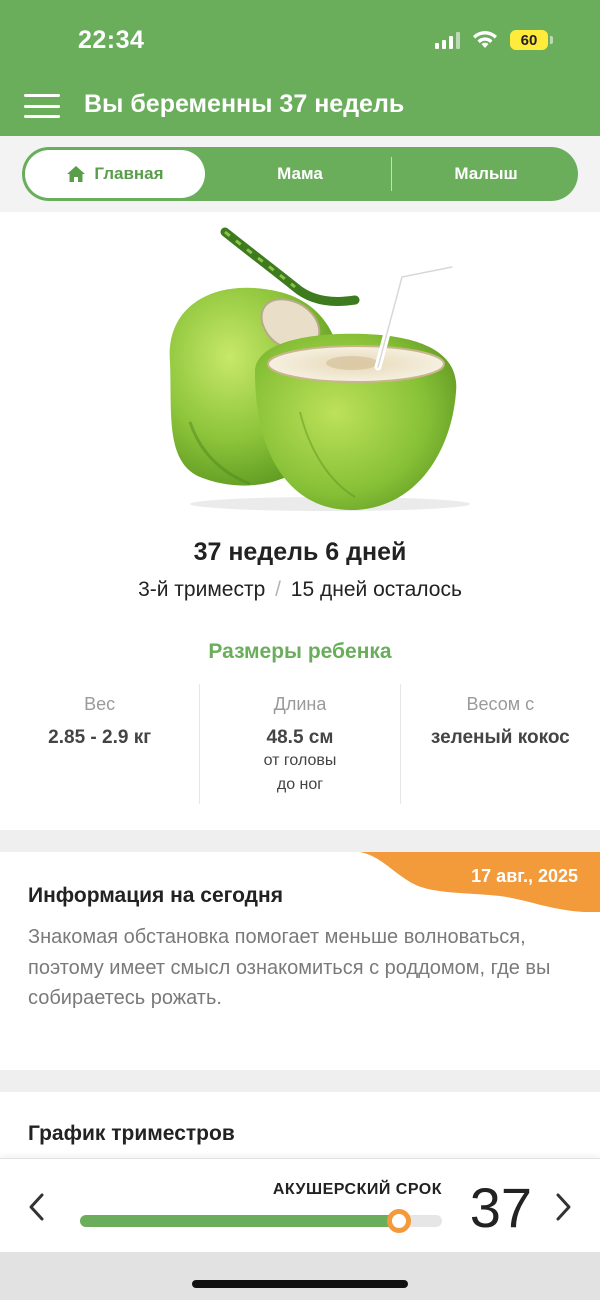  I want to click on current-week-number: 37, so click(500, 1207).